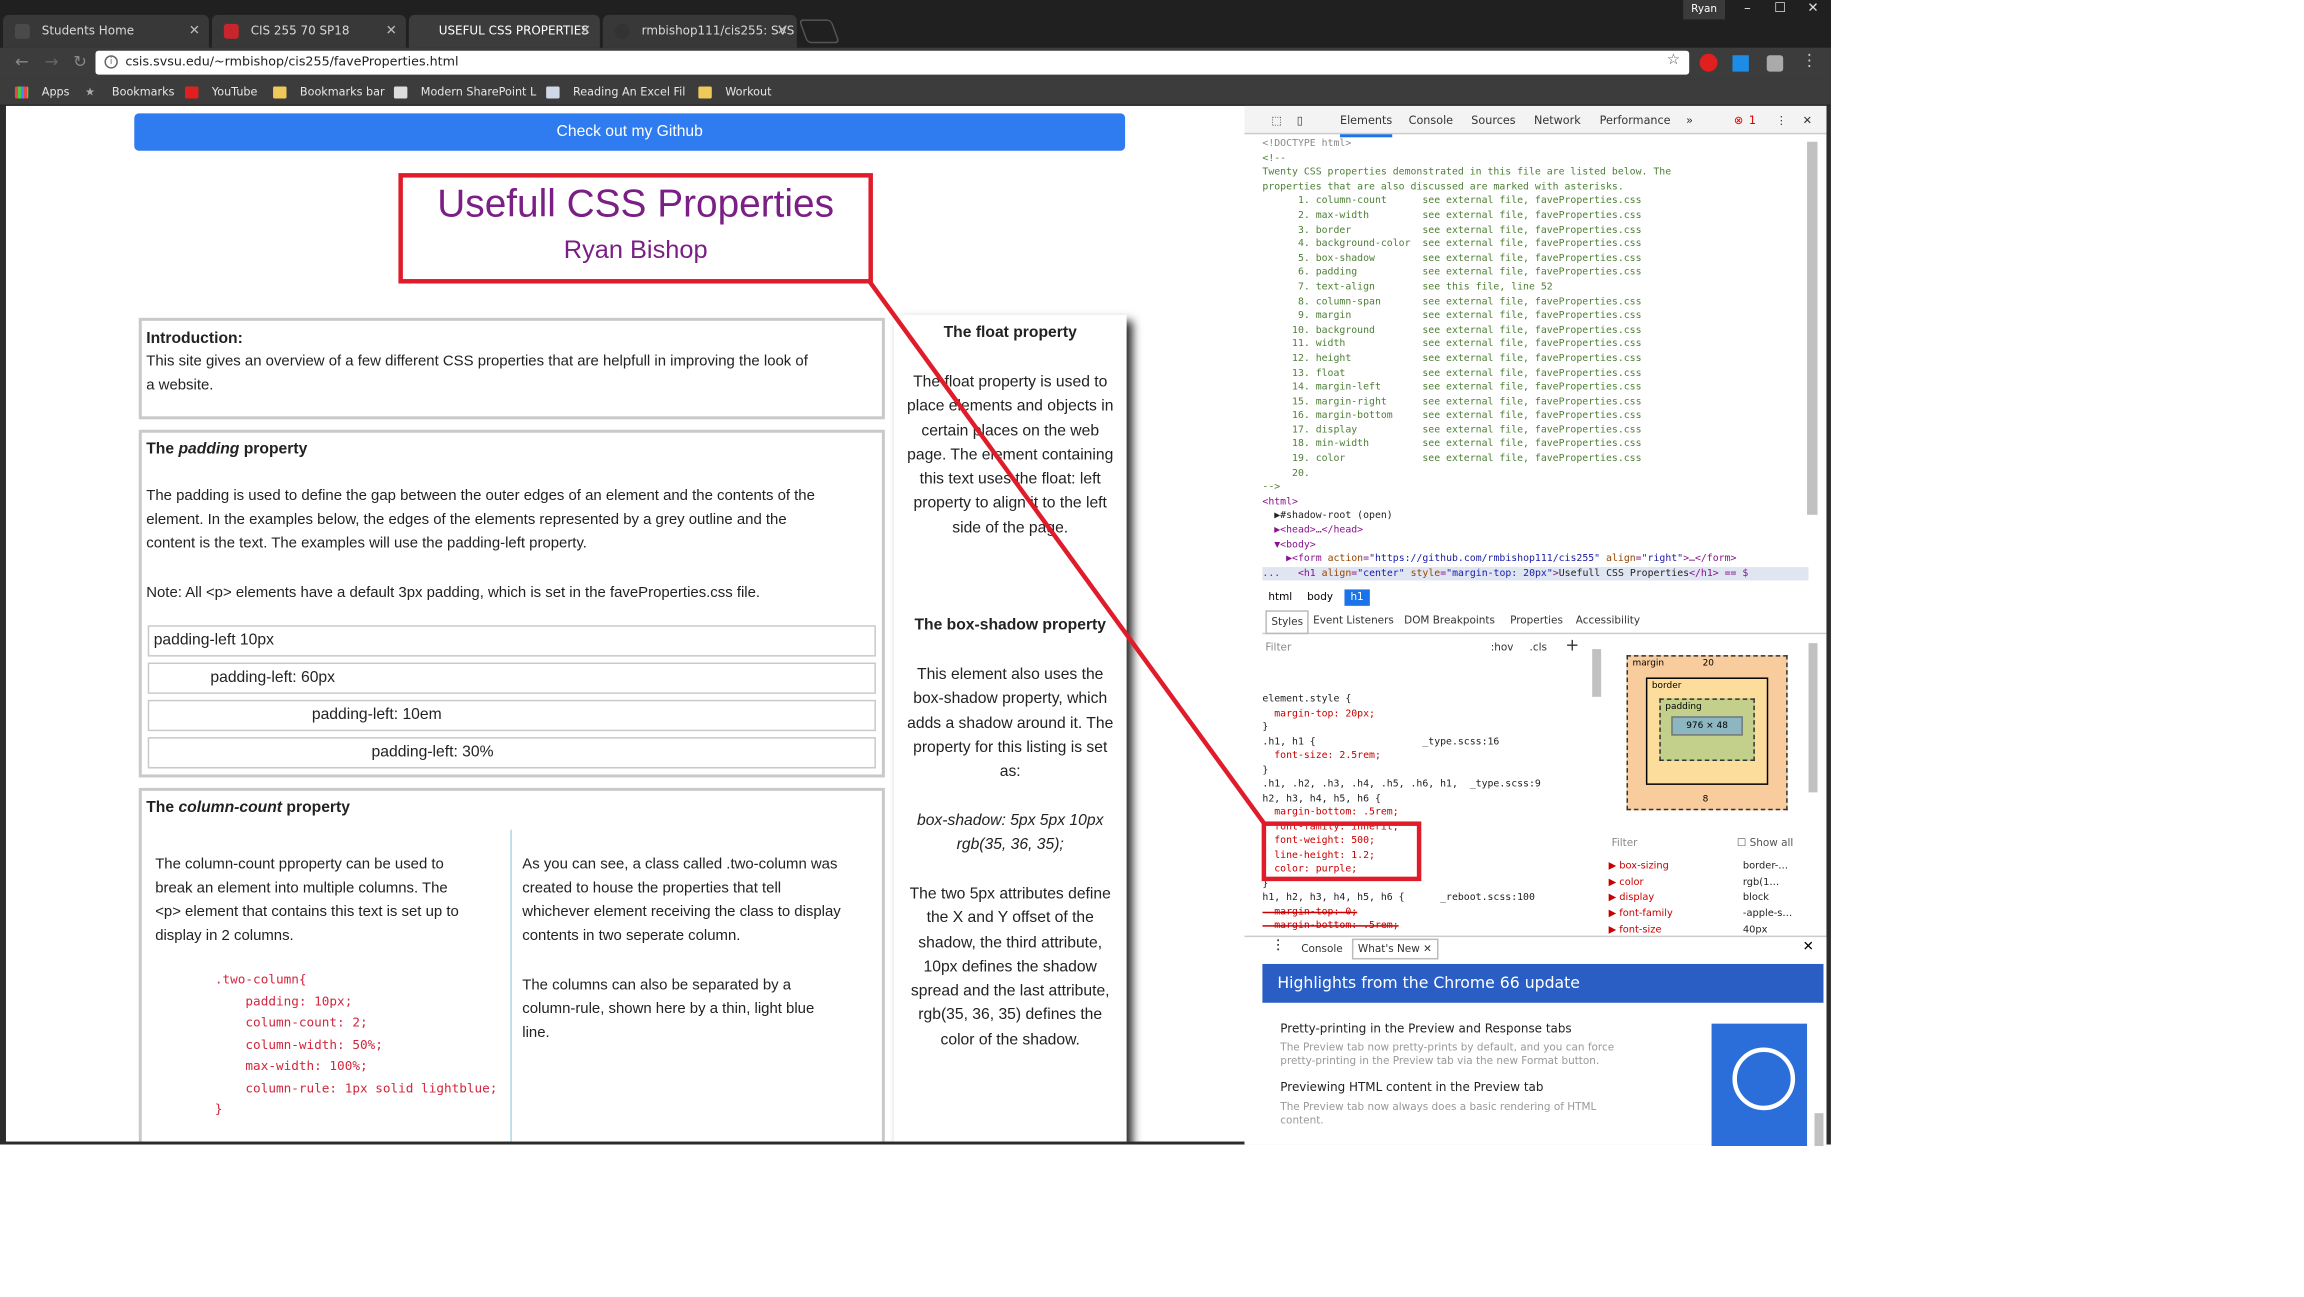 Image resolution: width=2304 pixels, height=1297 pixels. I want to click on reload-icon: ↻, so click(80, 61).